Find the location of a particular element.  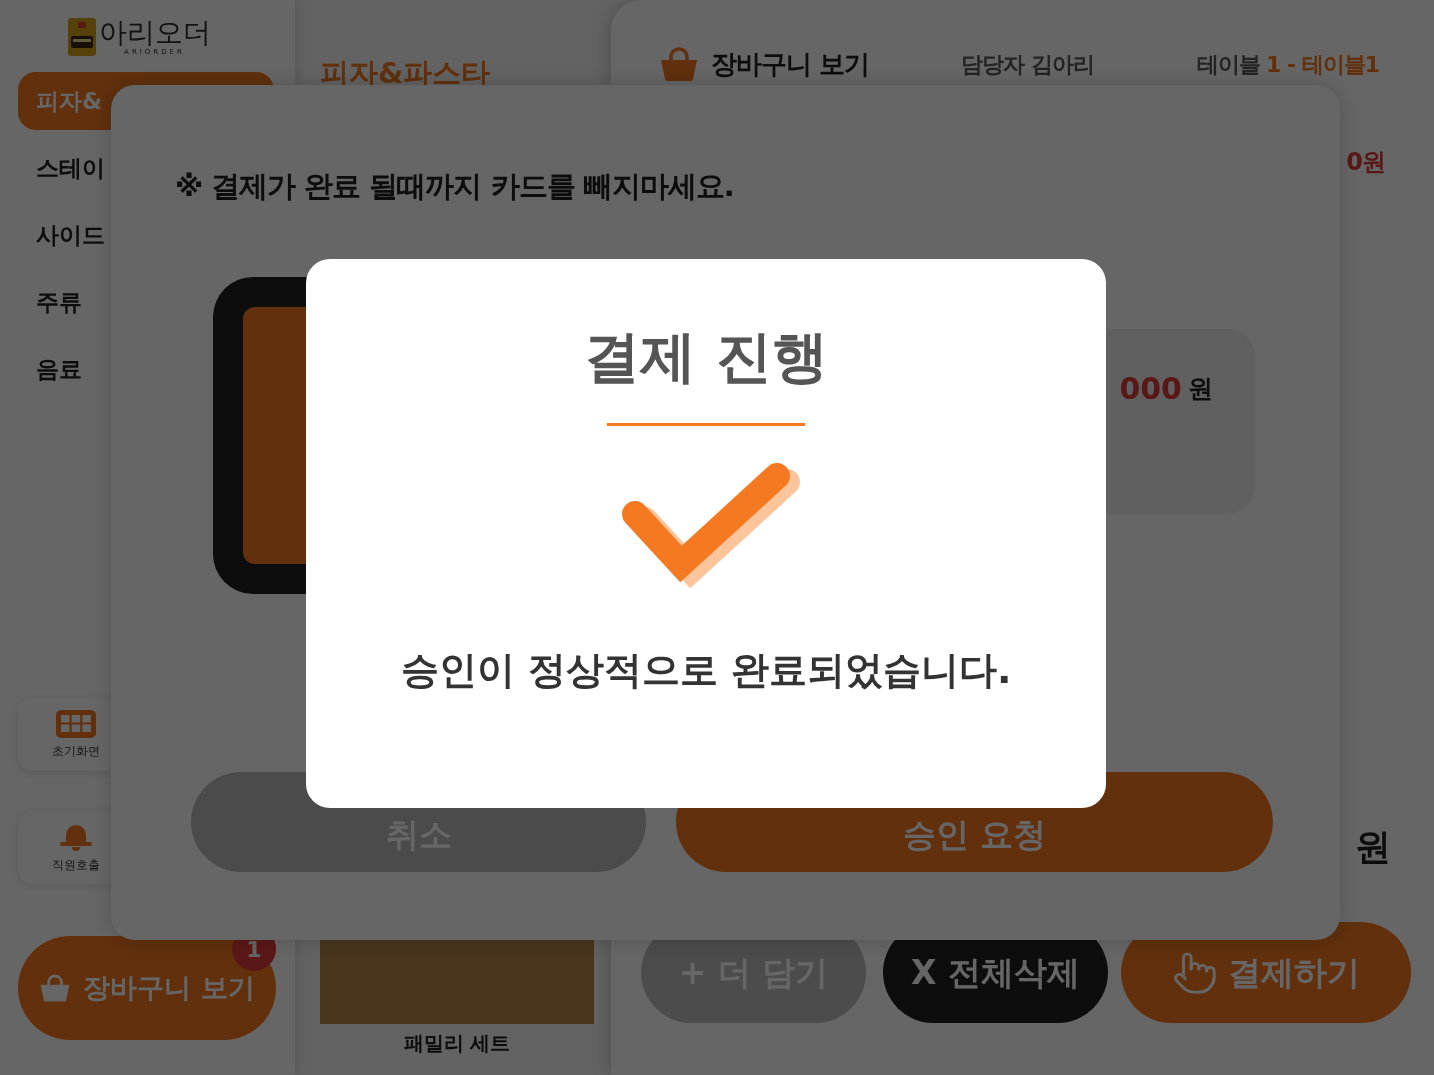

logo-text: 아리오더 is located at coordinates (154, 32).